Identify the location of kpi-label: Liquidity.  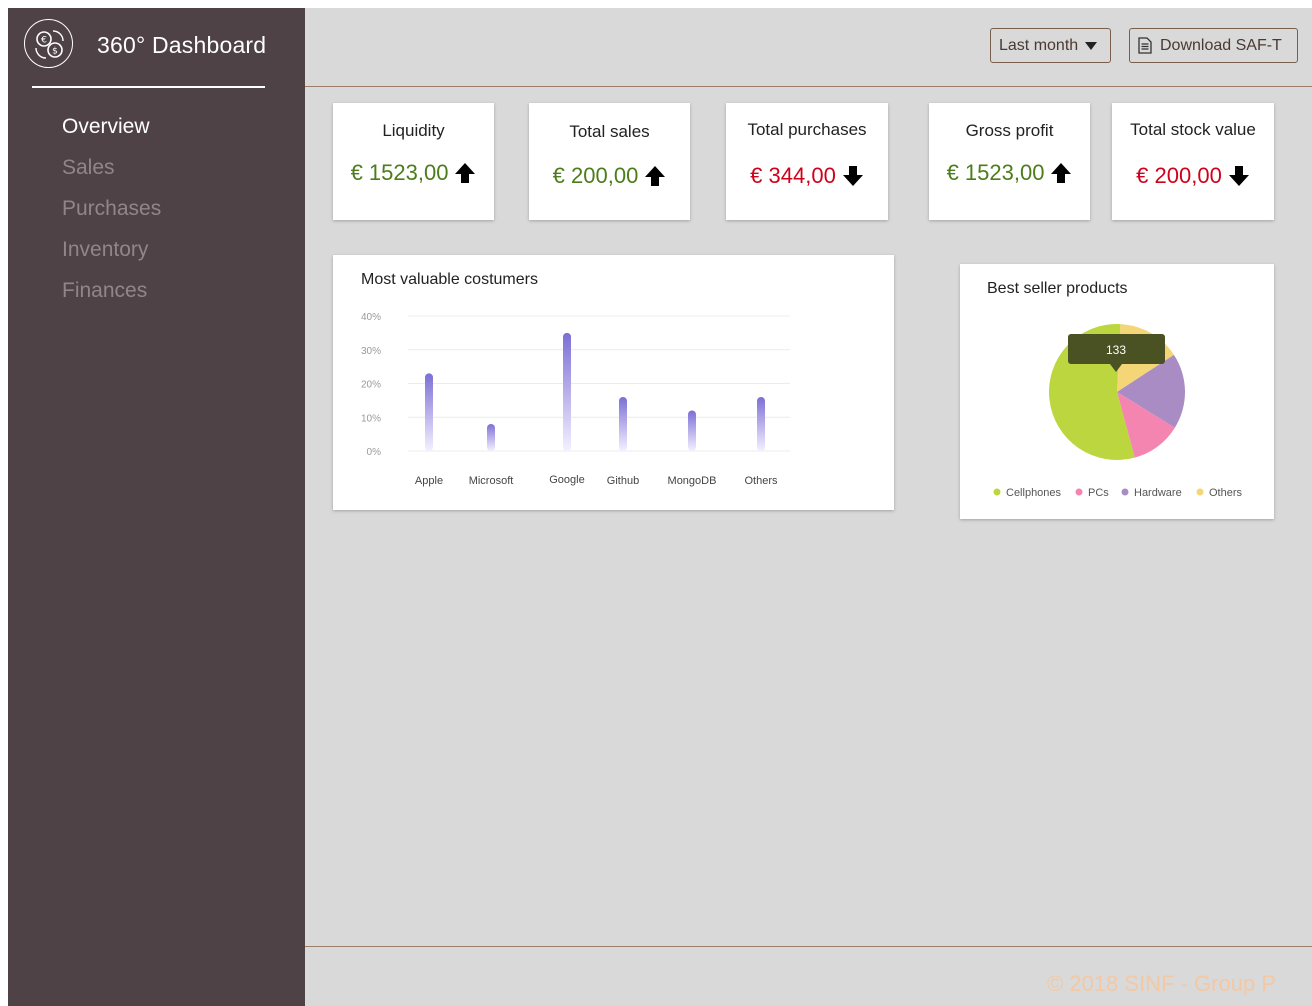
(413, 130).